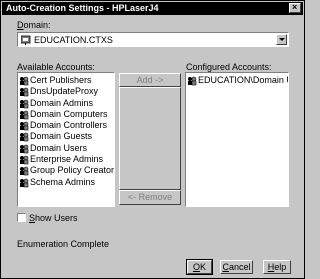 Image resolution: width=320 pixels, height=279 pixels. What do you see at coordinates (61, 136) in the screenshot?
I see `list-item-label: Domain Guests` at bounding box center [61, 136].